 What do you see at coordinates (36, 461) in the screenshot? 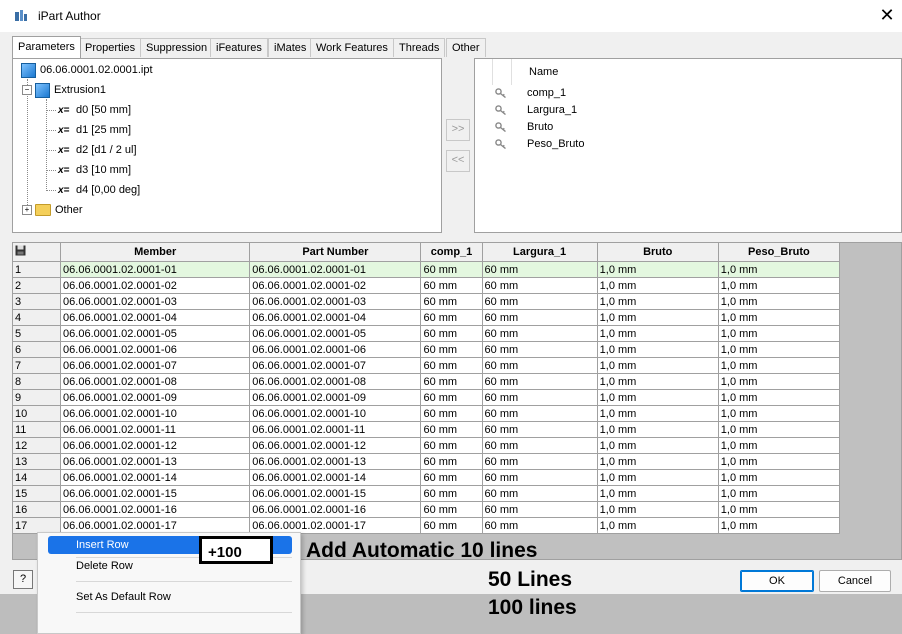
I see `row-header: 13` at bounding box center [36, 461].